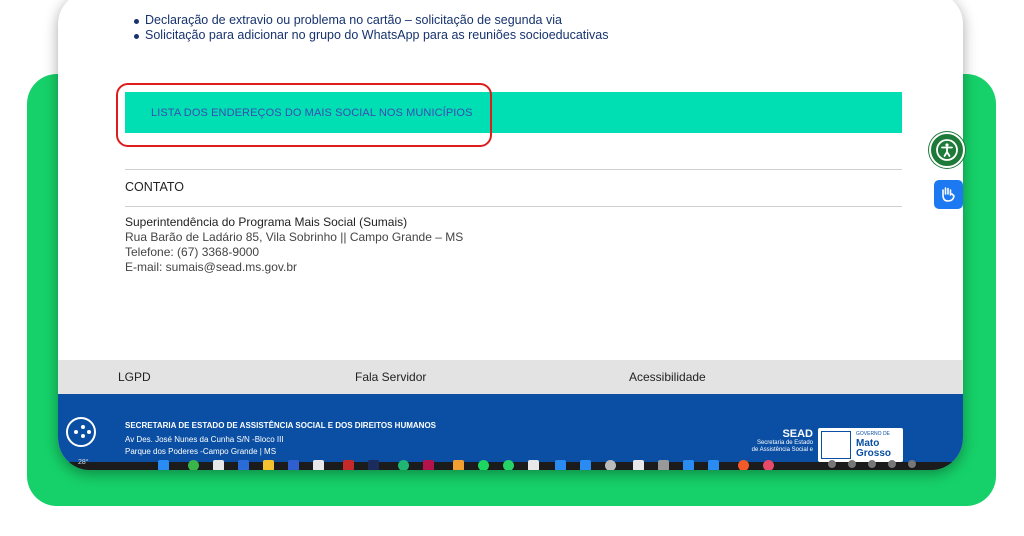  Describe the element at coordinates (81, 432) in the screenshot. I see `ms-logo-icon` at that location.